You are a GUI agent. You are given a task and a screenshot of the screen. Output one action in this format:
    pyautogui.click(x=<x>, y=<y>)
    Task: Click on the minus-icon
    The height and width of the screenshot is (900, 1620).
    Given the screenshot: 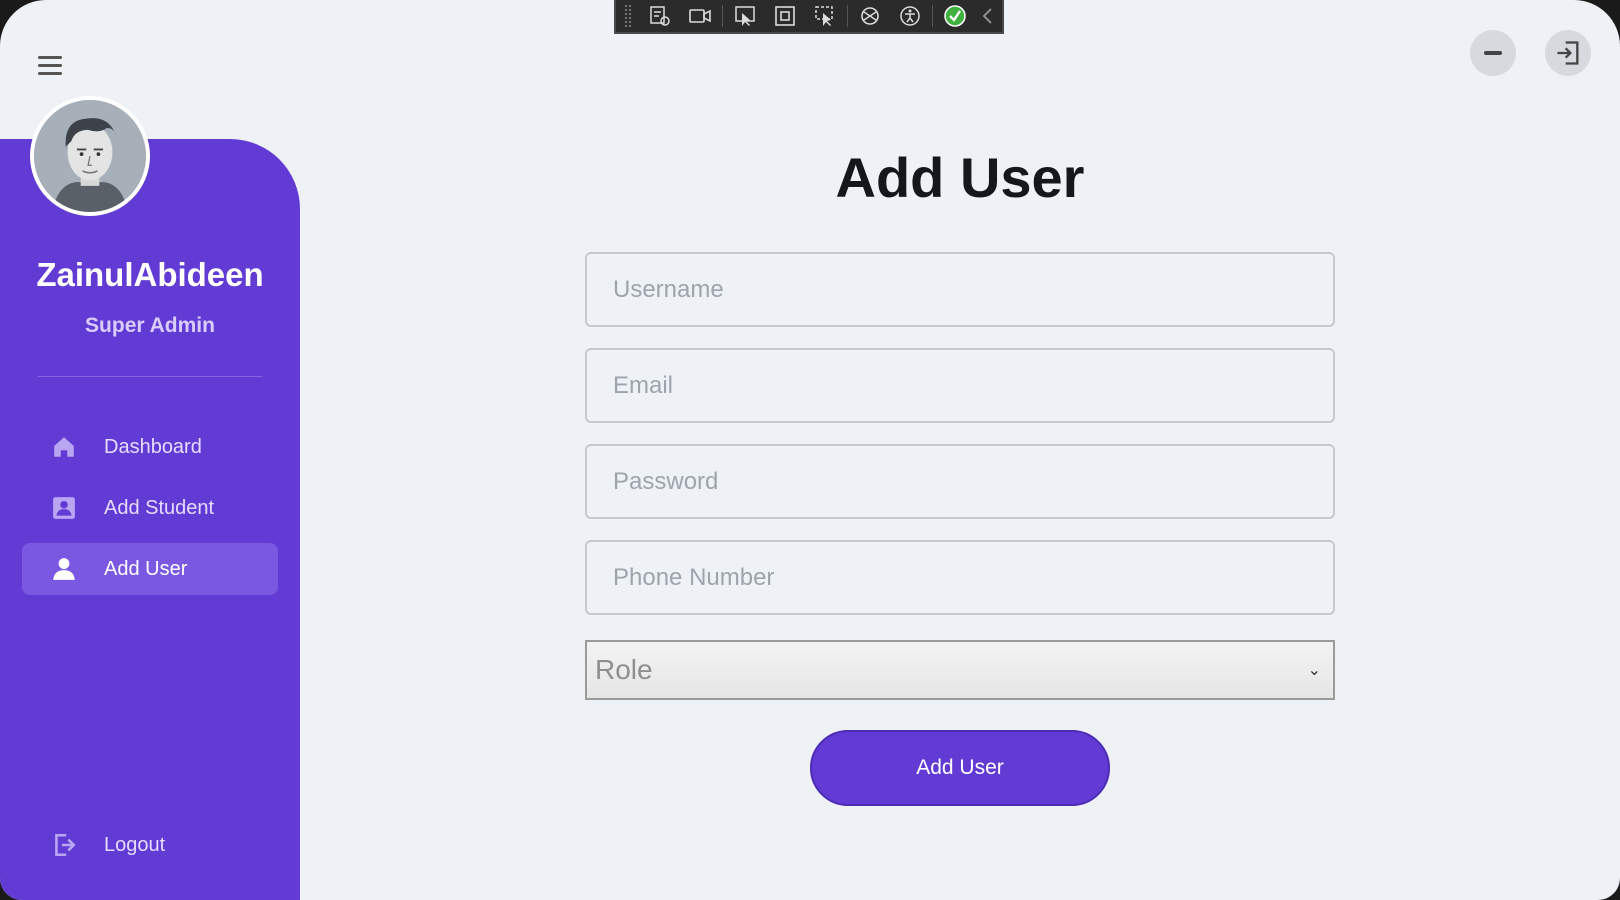 What is the action you would take?
    pyautogui.click(x=1493, y=53)
    